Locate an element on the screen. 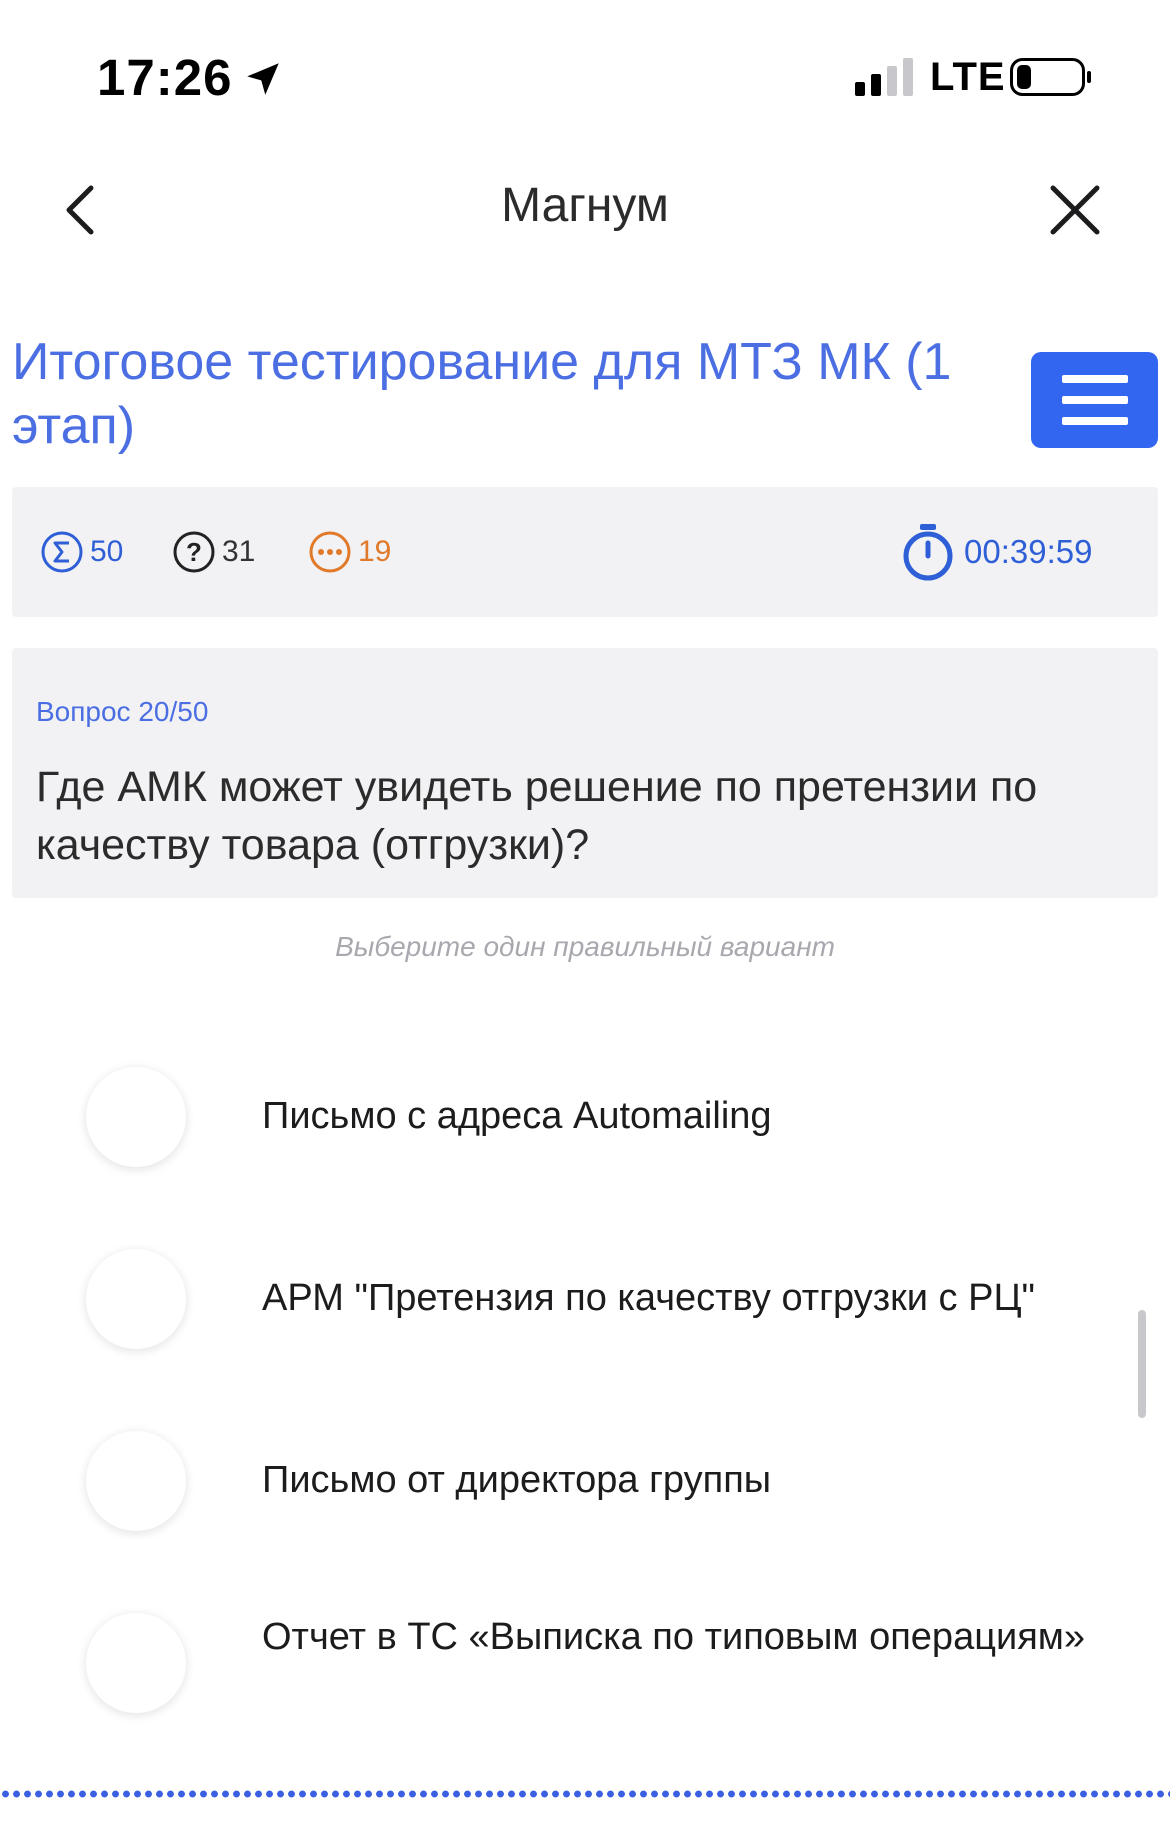  network-type: LTE is located at coordinates (968, 77).